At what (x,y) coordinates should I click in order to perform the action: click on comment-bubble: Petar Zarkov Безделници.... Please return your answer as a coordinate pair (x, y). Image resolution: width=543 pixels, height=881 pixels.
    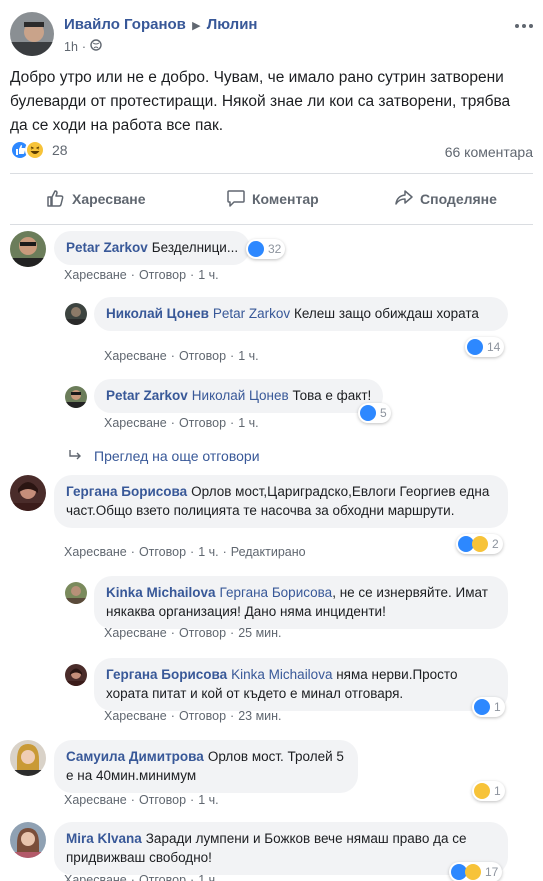
    Looking at the image, I should click on (152, 248).